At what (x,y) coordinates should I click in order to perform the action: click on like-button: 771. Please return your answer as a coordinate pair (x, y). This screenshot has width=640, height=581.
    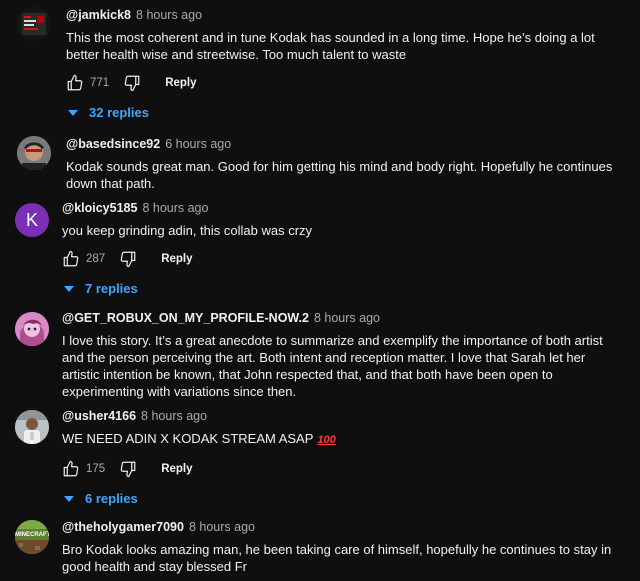
    Looking at the image, I should click on (87, 83).